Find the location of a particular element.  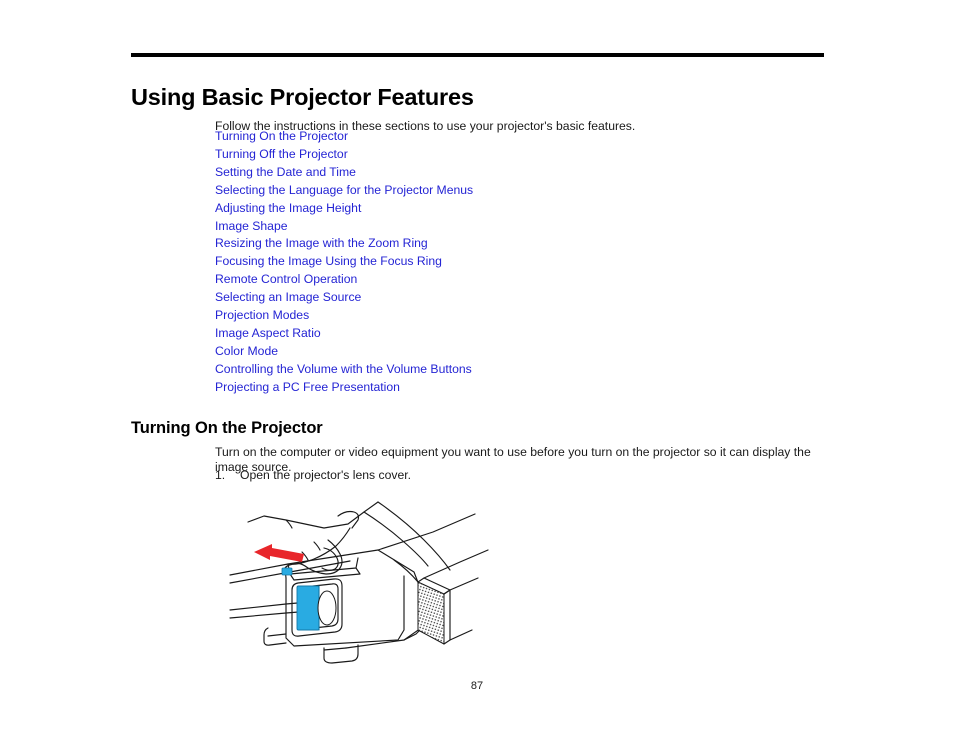

link-image-aspect-ratio: Image Aspect Ratio is located at coordinates (525, 334).